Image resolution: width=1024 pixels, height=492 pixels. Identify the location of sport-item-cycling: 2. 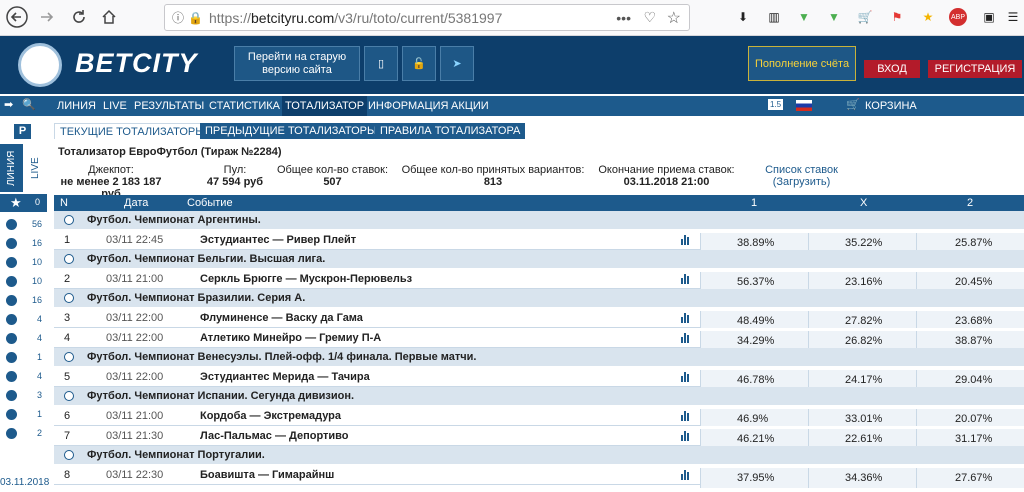
(23, 433).